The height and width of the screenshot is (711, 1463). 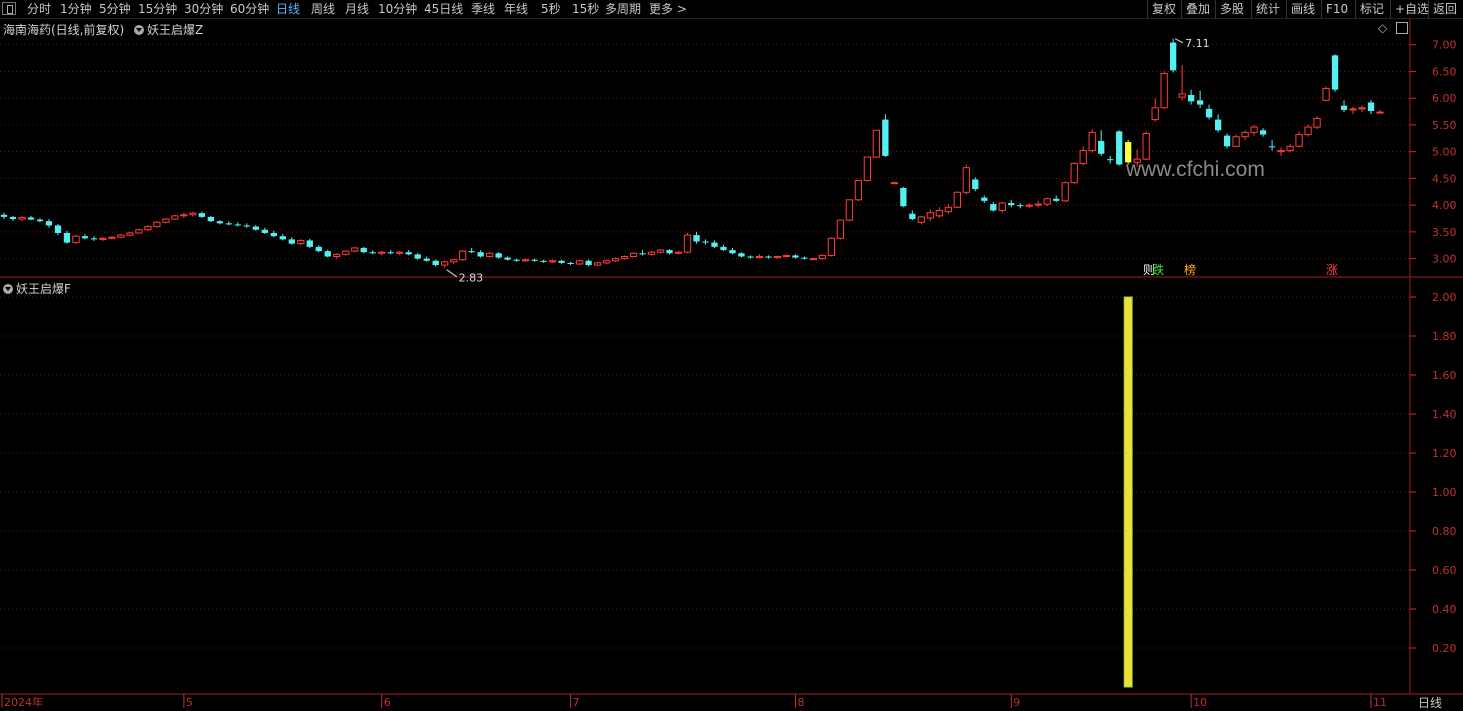 I want to click on time-tick-label: 11, so click(x=1380, y=702).